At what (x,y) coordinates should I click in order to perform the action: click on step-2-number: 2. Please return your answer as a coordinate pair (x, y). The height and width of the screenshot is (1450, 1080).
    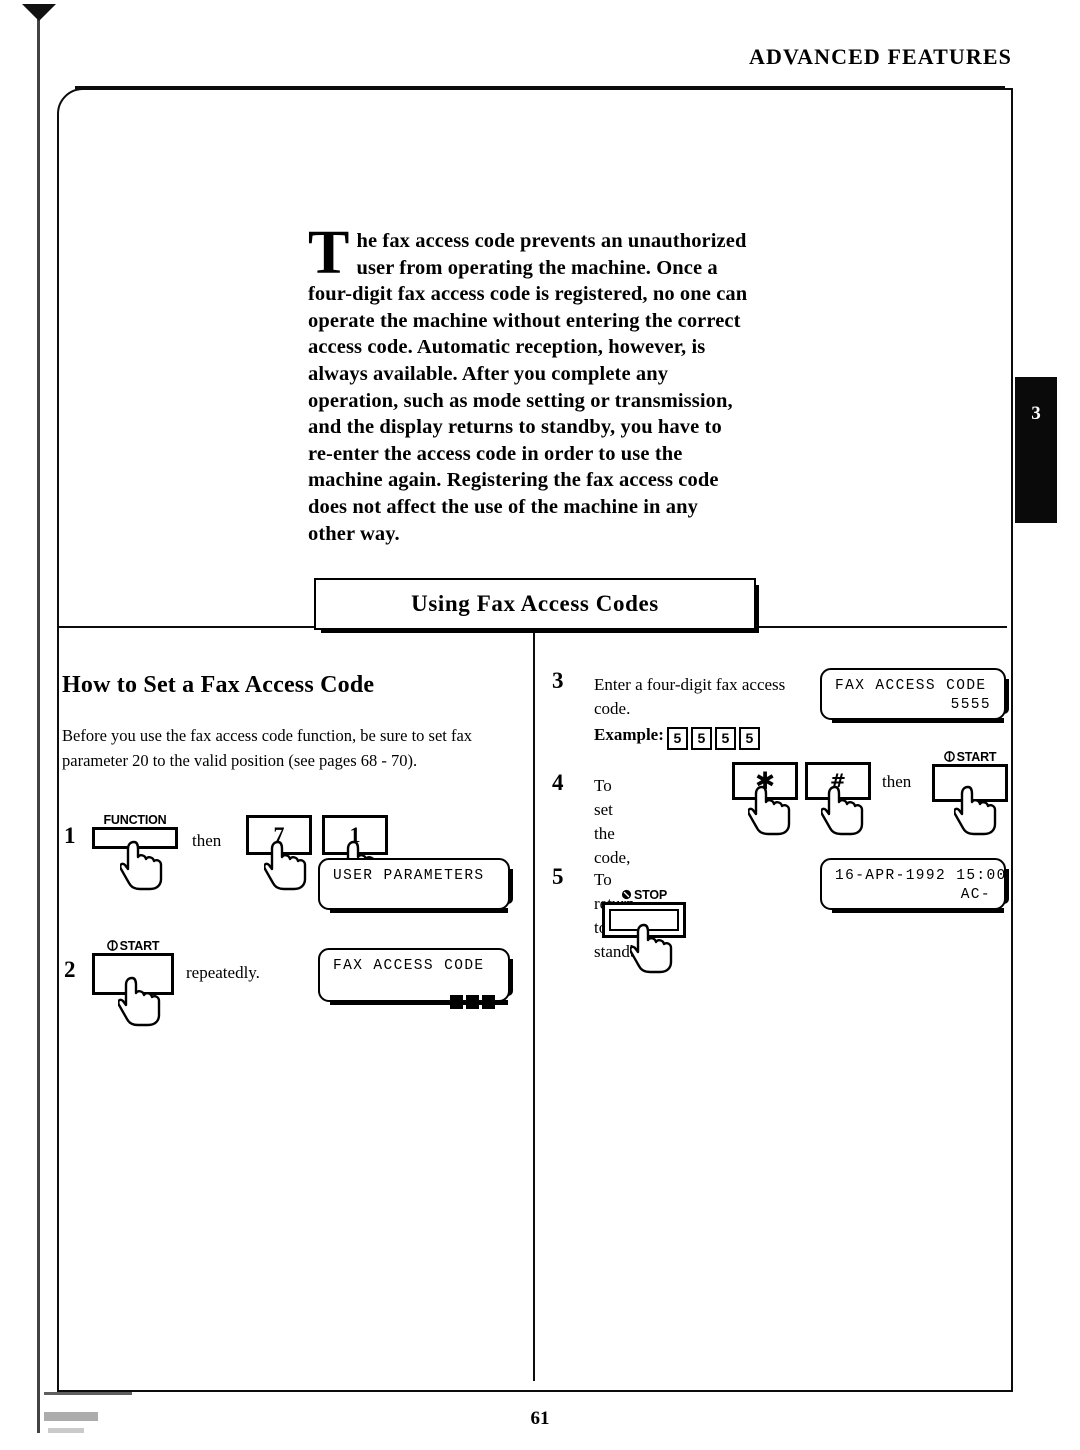
    Looking at the image, I should click on (70, 969).